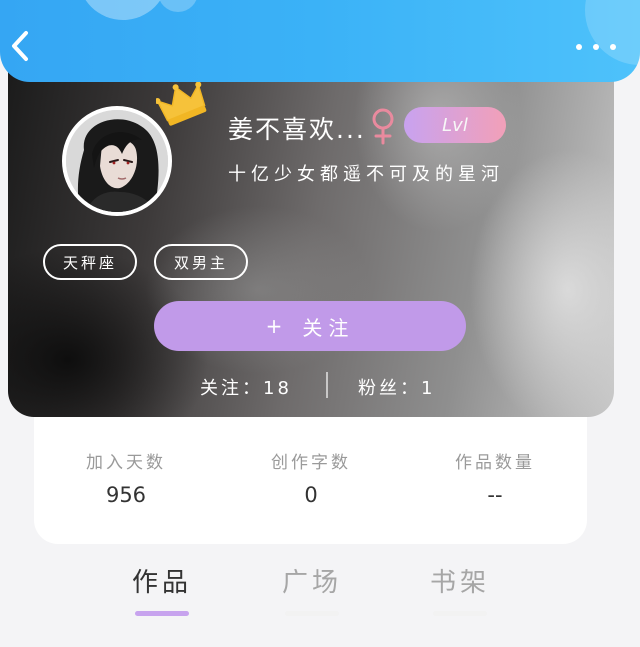 The width and height of the screenshot is (640, 647). I want to click on profile-tag-genre: 双男主, so click(201, 262).